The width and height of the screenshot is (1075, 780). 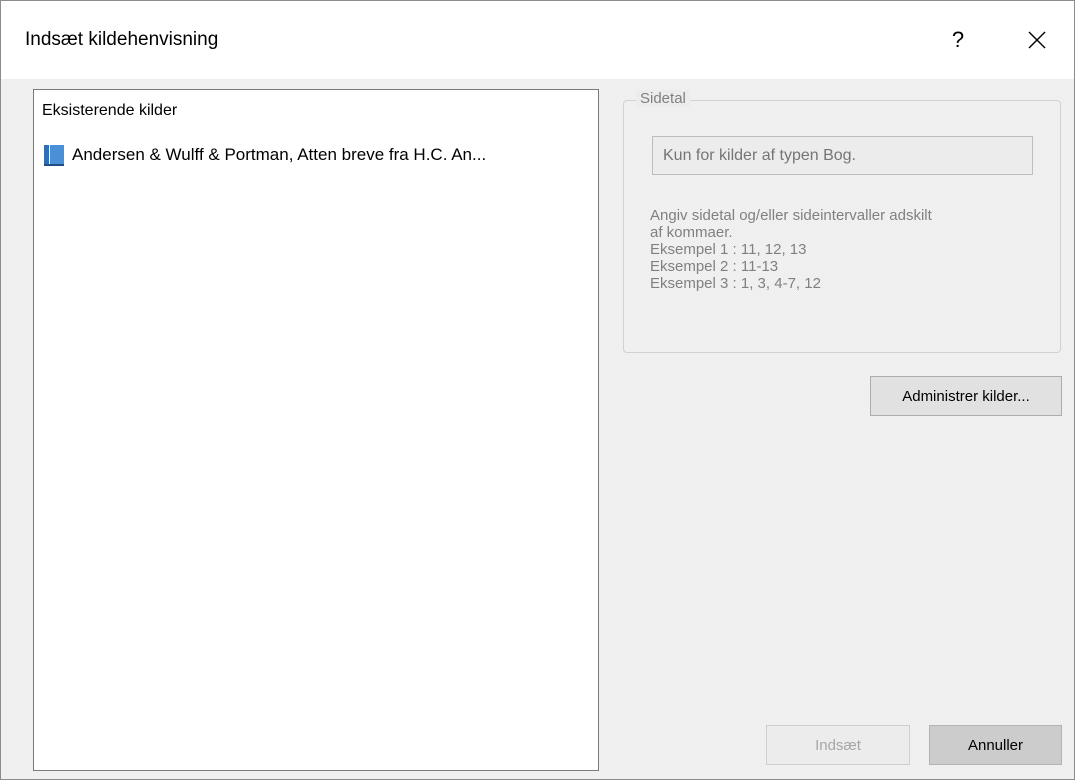 I want to click on page-number-legend: Sidetal, so click(x=663, y=98).